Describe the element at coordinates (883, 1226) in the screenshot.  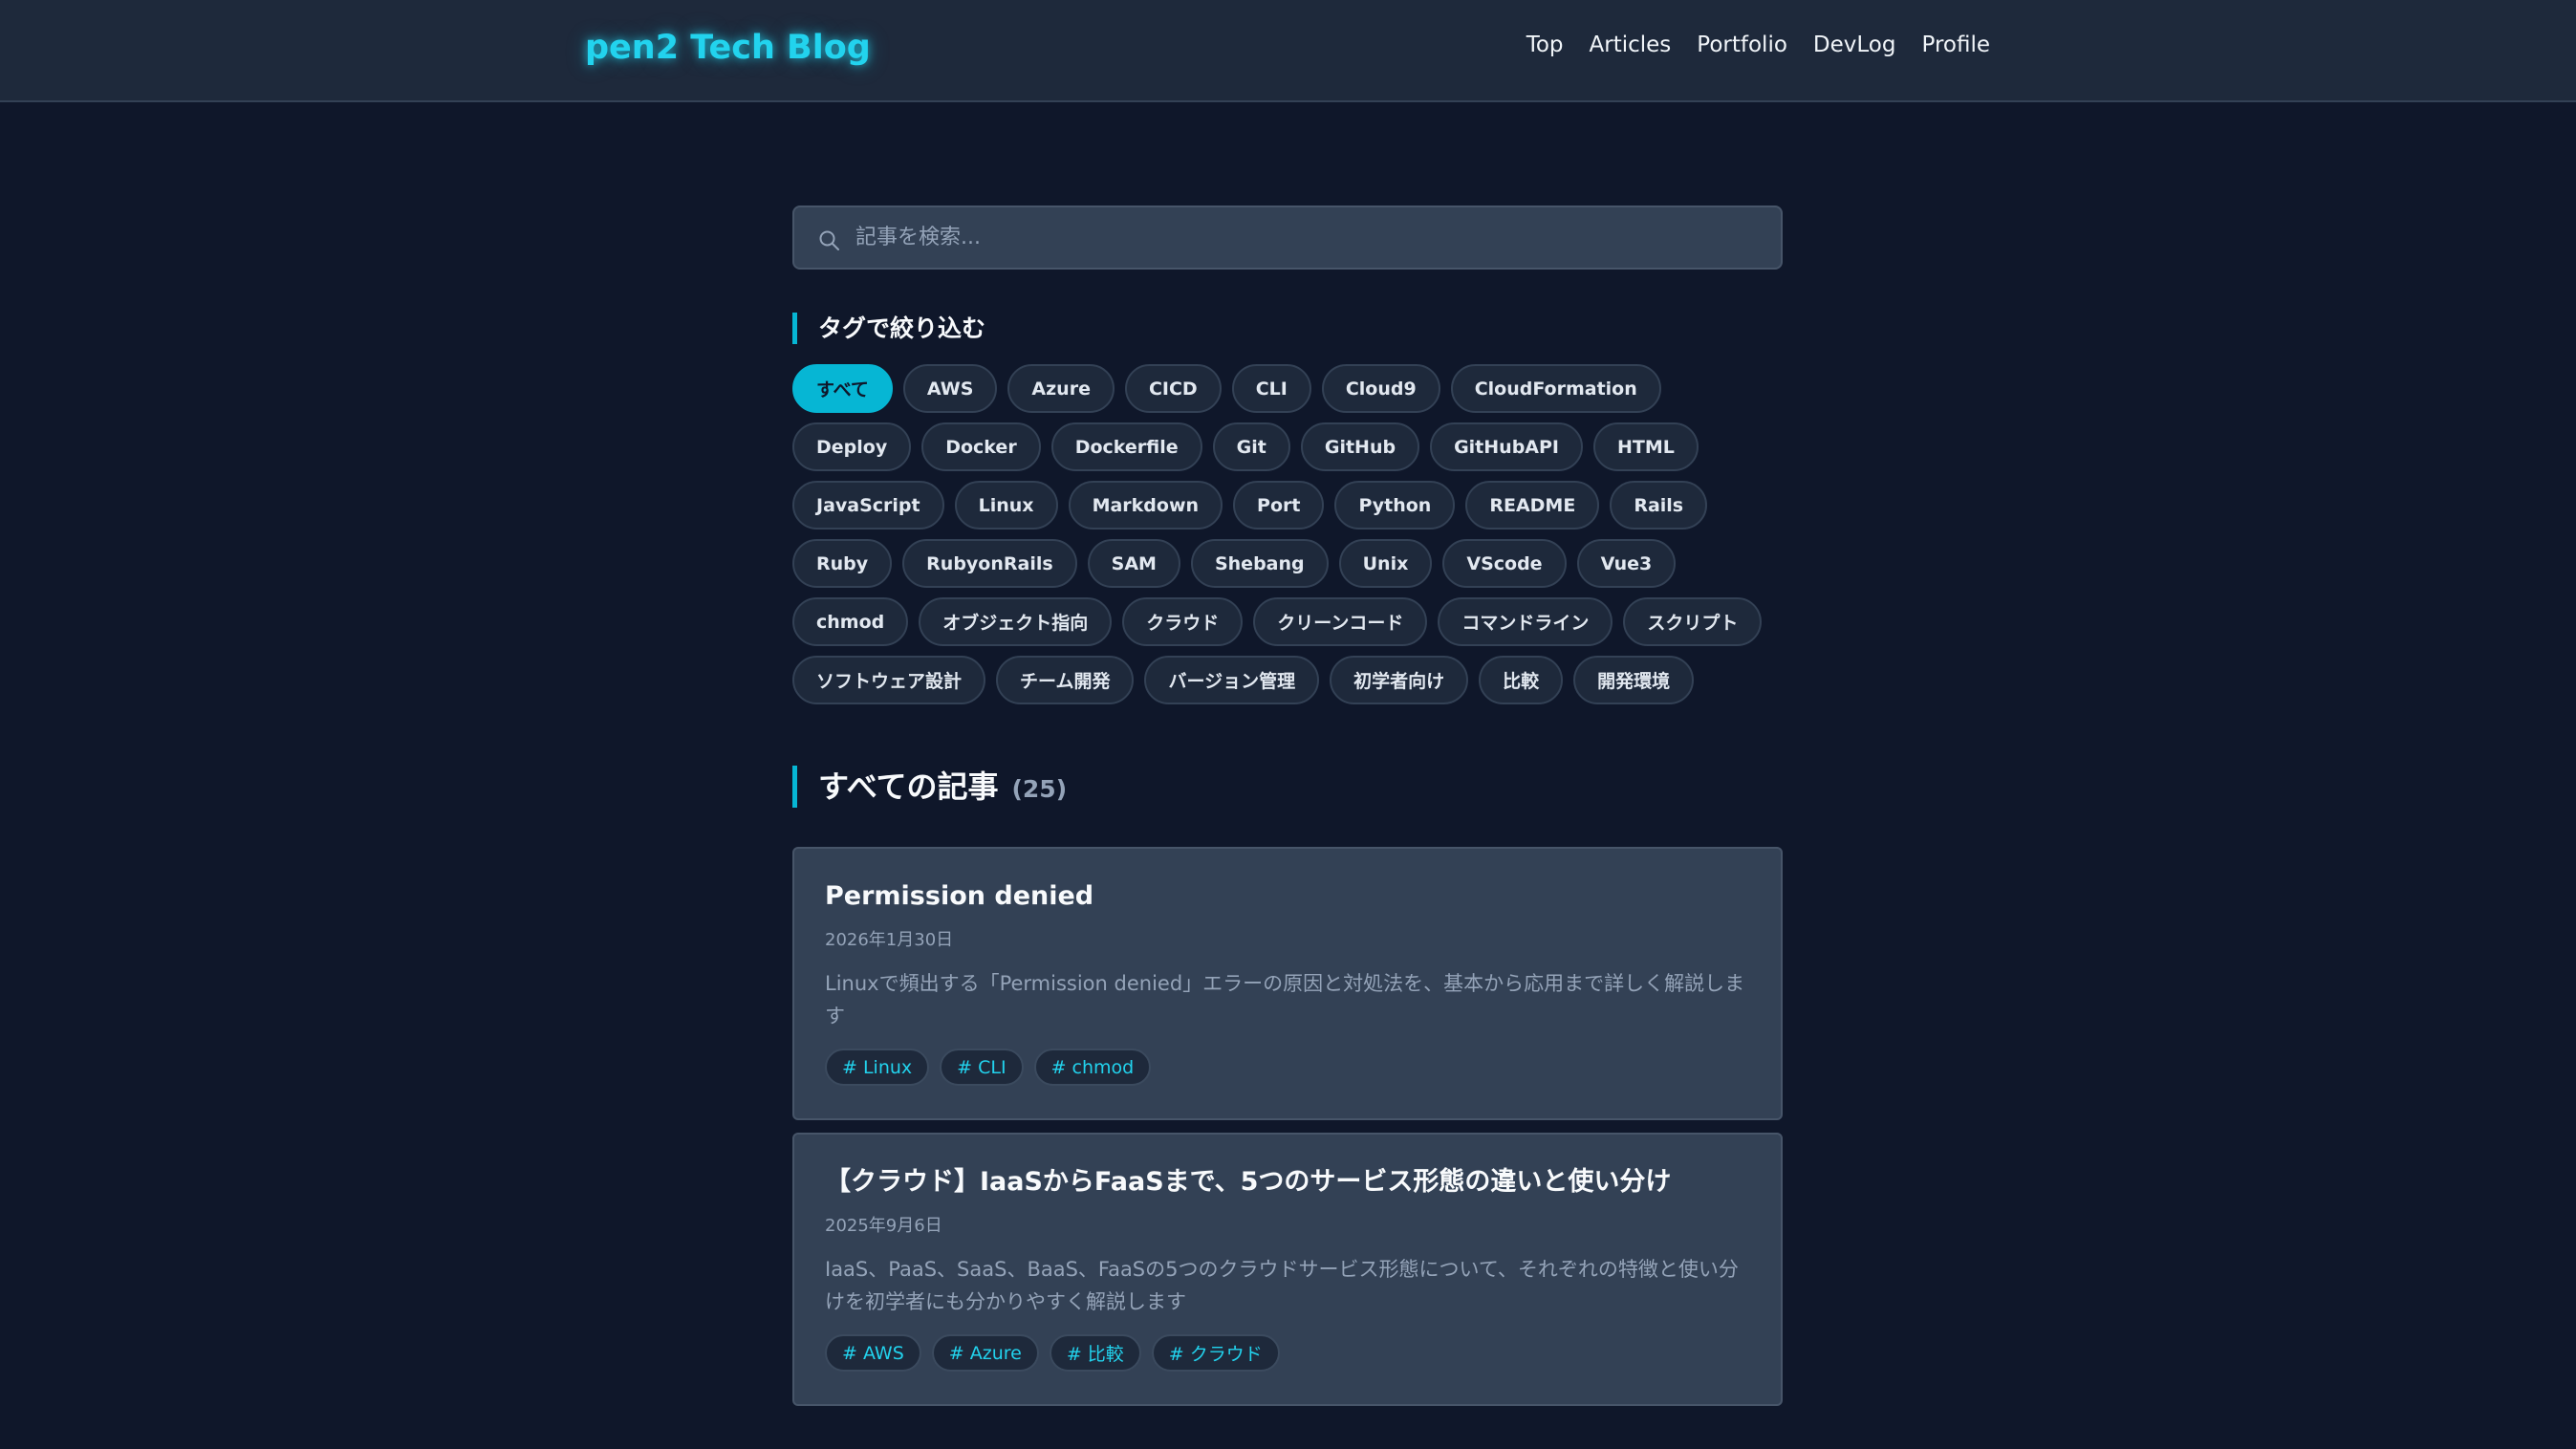
I see `article-date: 2025年9月6日` at that location.